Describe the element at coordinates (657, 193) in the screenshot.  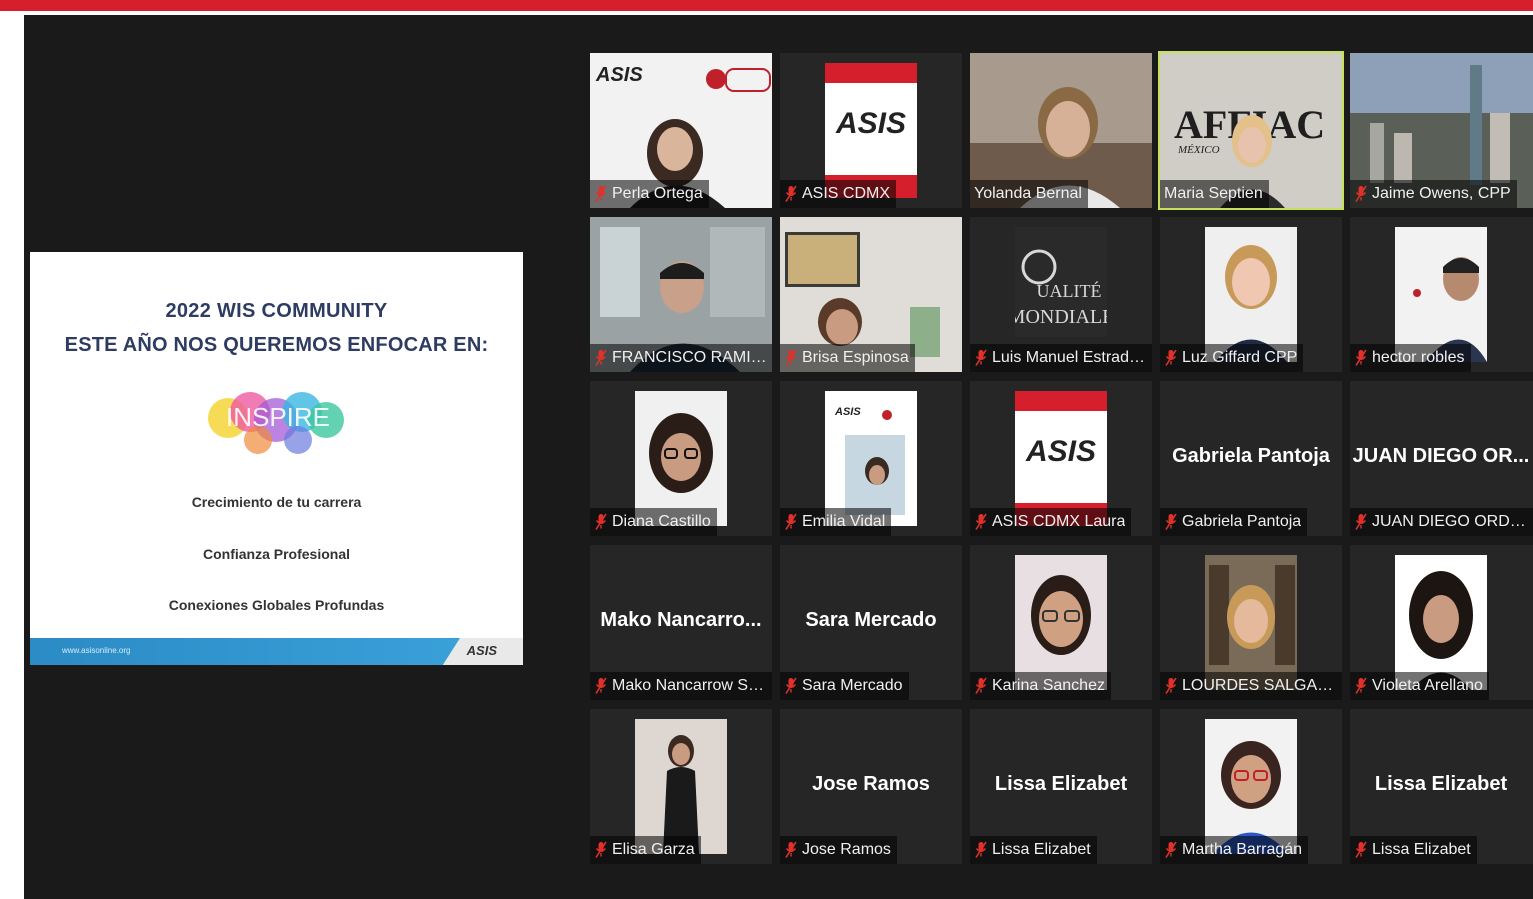
I see `participant-name: Perla Ortega` at that location.